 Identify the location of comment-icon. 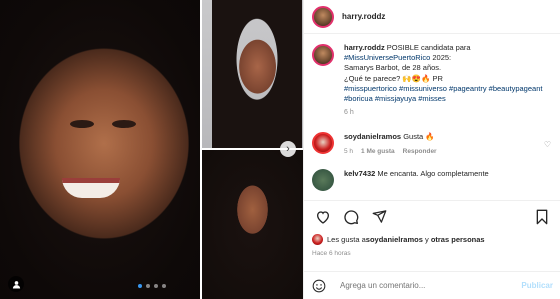
(351, 216).